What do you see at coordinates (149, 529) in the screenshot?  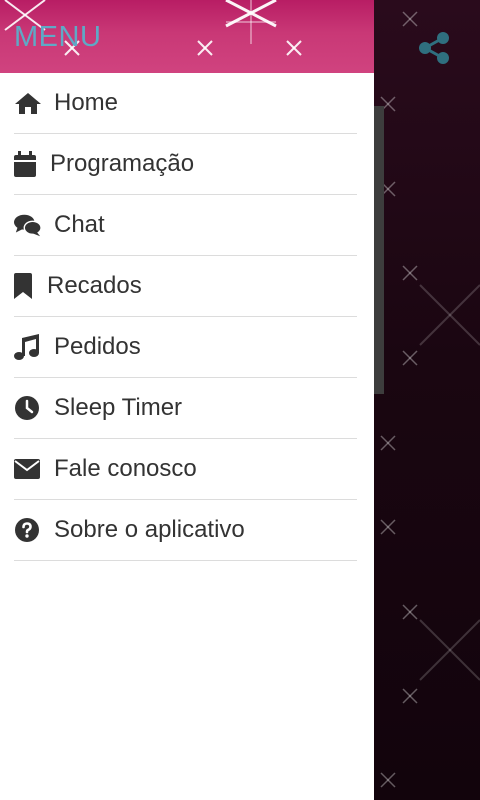 I see `menu-item-label: Sobre o aplicativo` at bounding box center [149, 529].